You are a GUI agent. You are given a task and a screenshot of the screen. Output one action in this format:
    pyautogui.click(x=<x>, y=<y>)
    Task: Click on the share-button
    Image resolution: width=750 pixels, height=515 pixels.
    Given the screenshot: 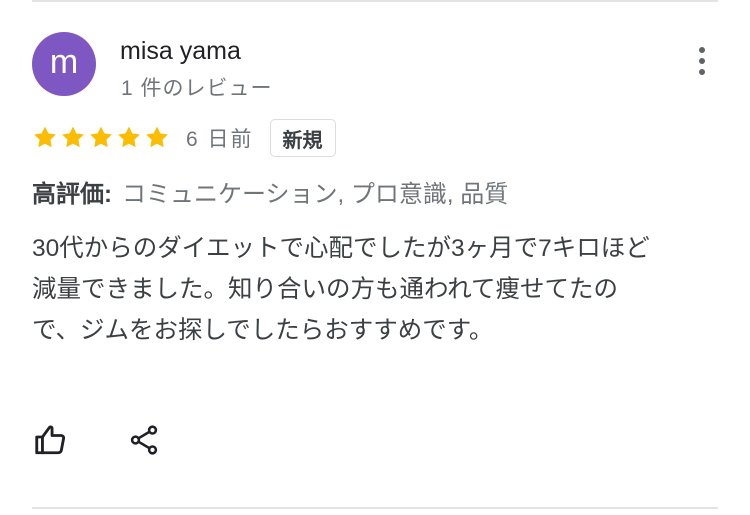 What is the action you would take?
    pyautogui.click(x=144, y=442)
    